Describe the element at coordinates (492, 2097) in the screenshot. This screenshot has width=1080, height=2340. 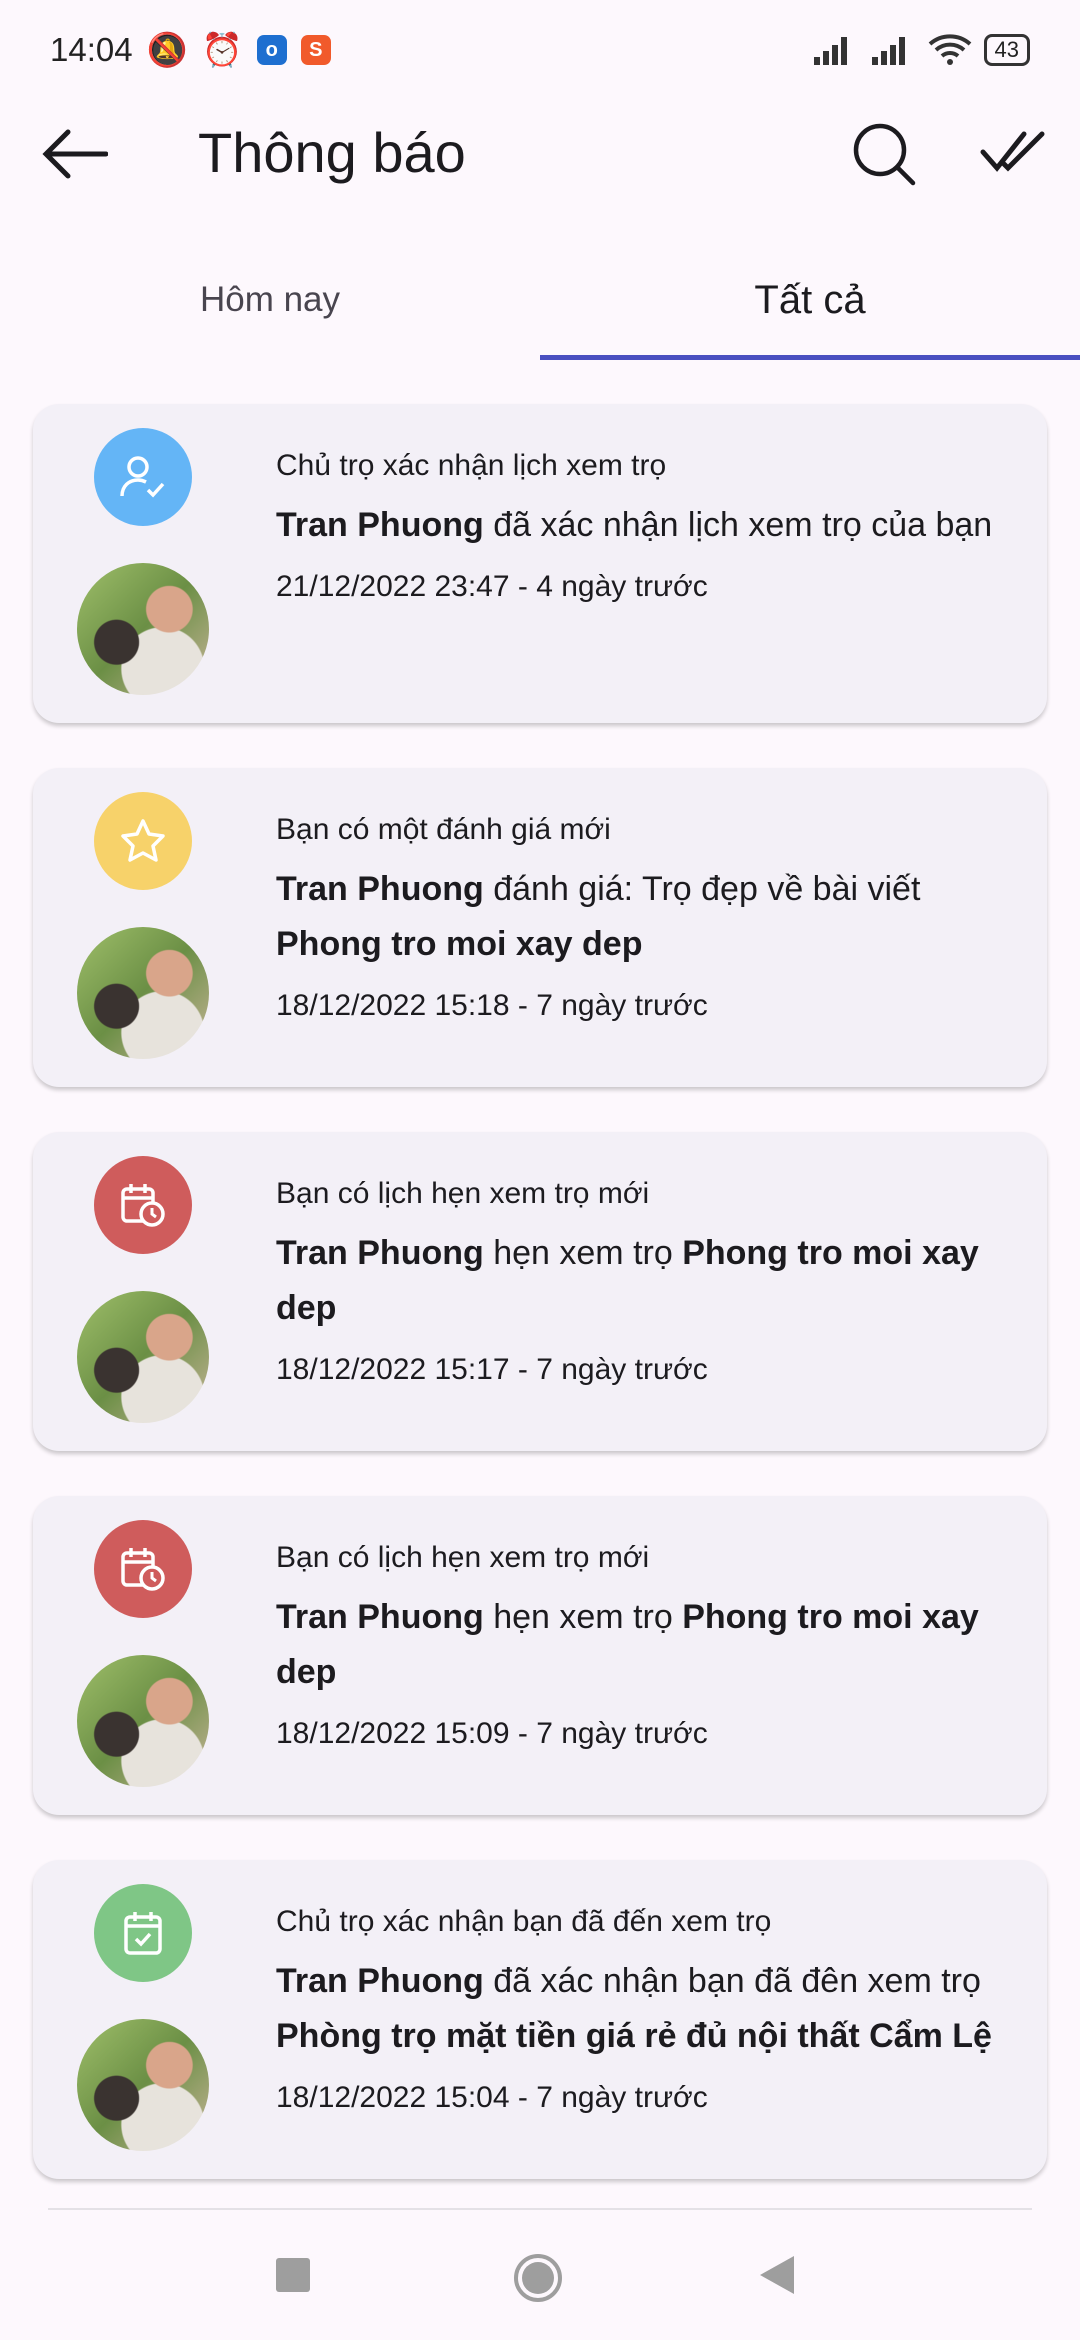
I see `notification-date: 18/12/2022 15:04 - 7 ngày trước` at that location.